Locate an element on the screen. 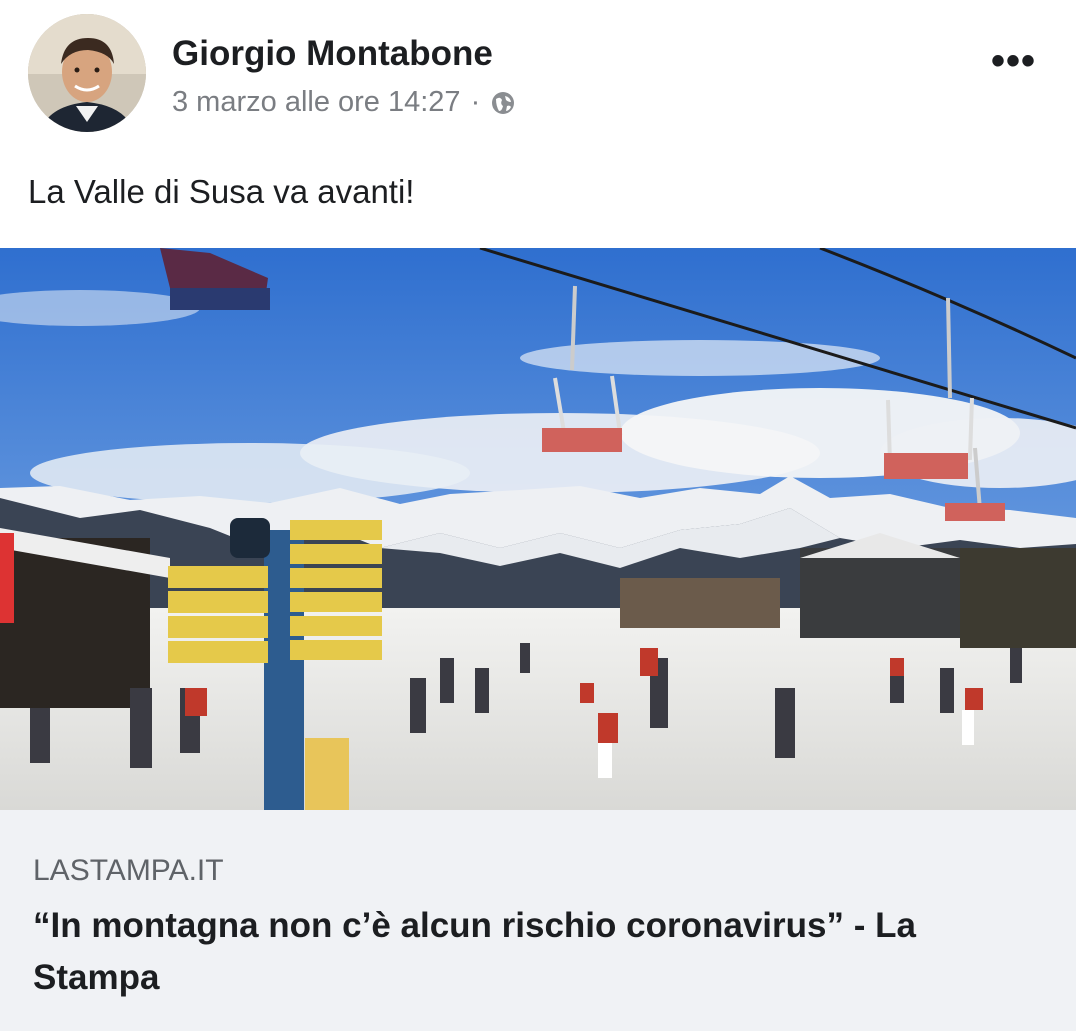 Image resolution: width=1076 pixels, height=1031 pixels. post-text: La Valle di Susa va avanti! is located at coordinates (221, 191).